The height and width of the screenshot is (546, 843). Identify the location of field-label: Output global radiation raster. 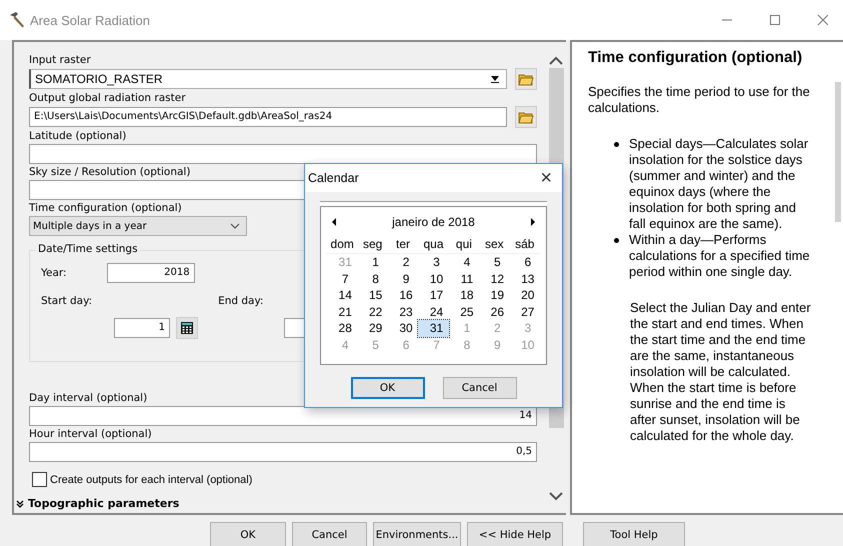
(107, 98).